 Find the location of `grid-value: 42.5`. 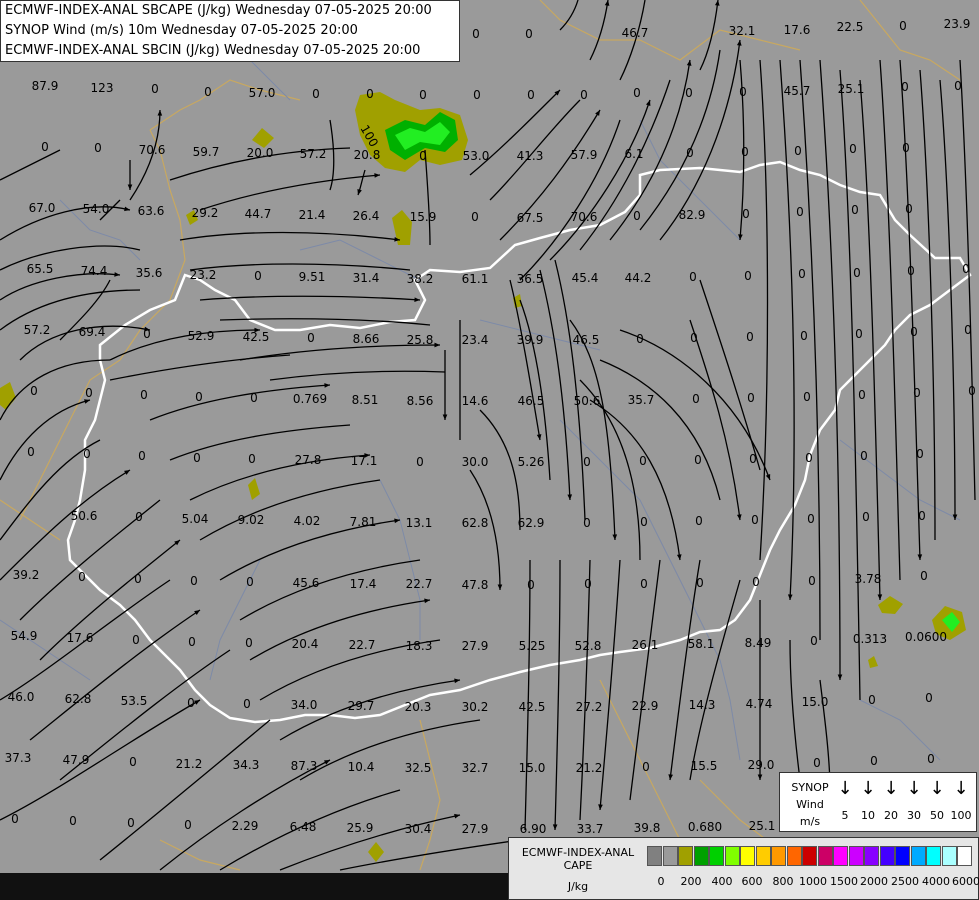

grid-value: 42.5 is located at coordinates (256, 337).